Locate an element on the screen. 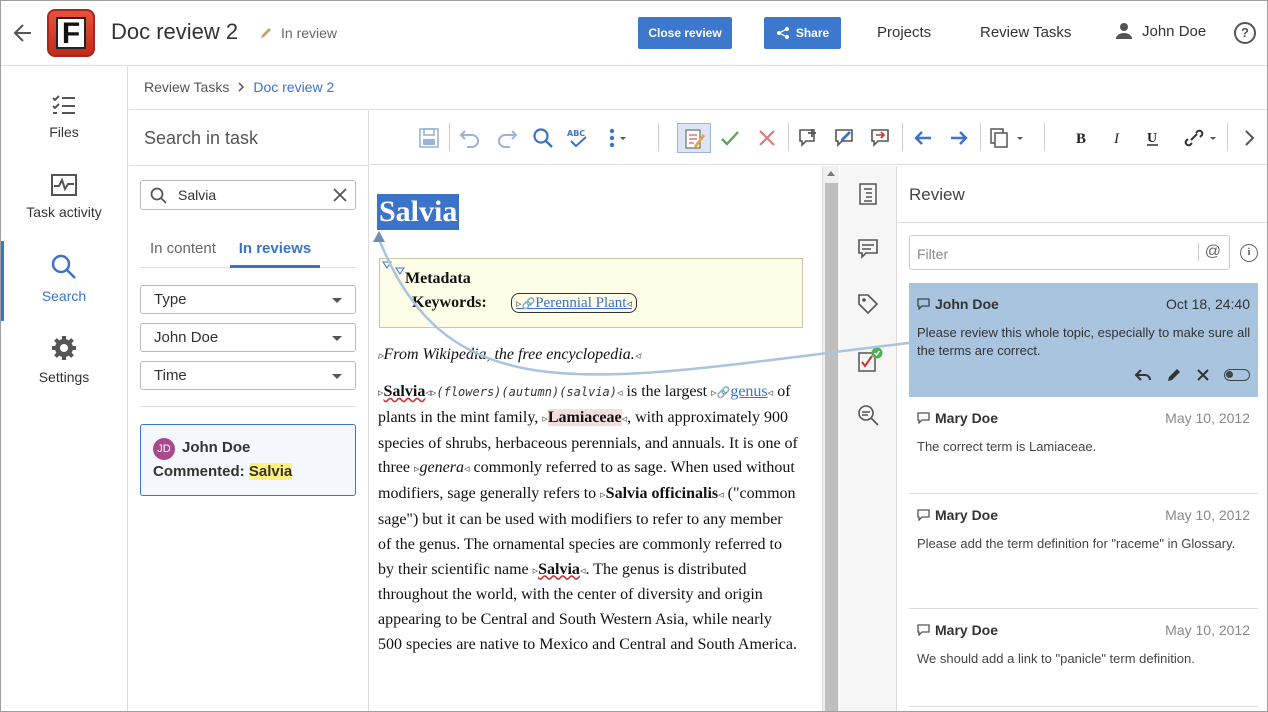 The width and height of the screenshot is (1268, 712). search-input: Salvia is located at coordinates (248, 195).